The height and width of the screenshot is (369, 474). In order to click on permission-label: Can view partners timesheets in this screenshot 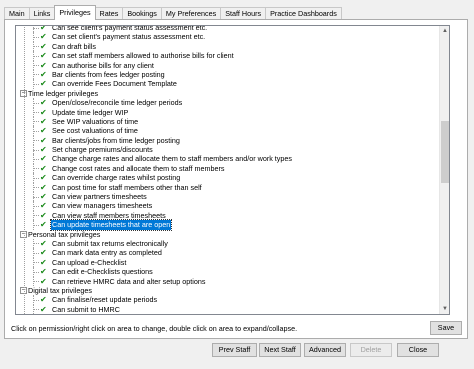, I will do `click(99, 197)`.